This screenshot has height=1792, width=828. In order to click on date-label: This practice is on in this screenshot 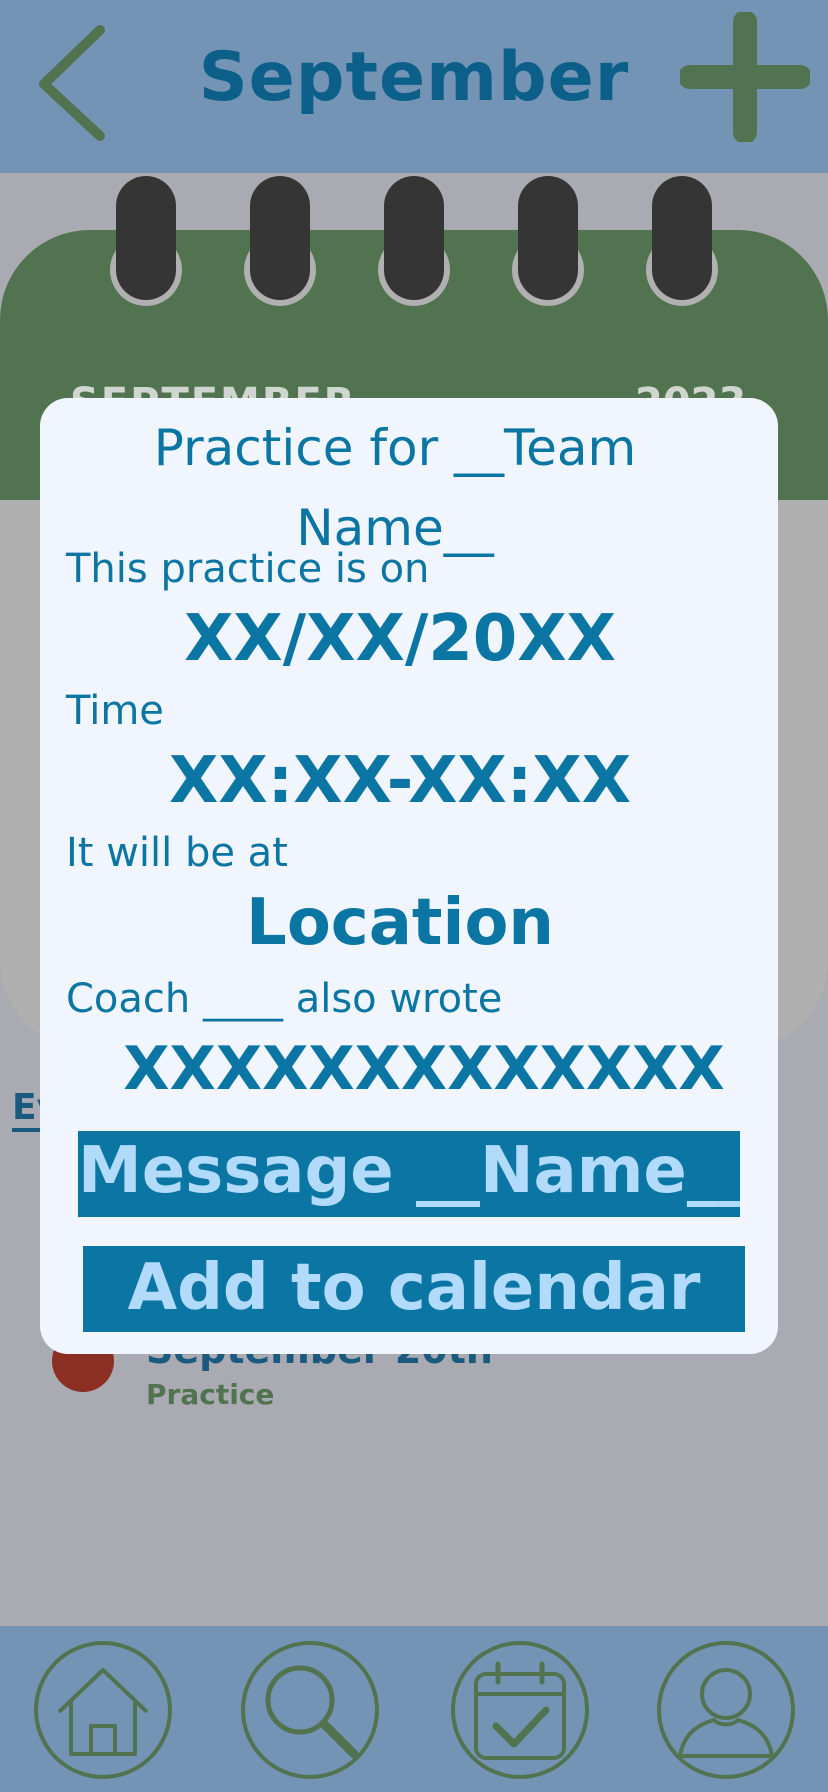, I will do `click(248, 569)`.